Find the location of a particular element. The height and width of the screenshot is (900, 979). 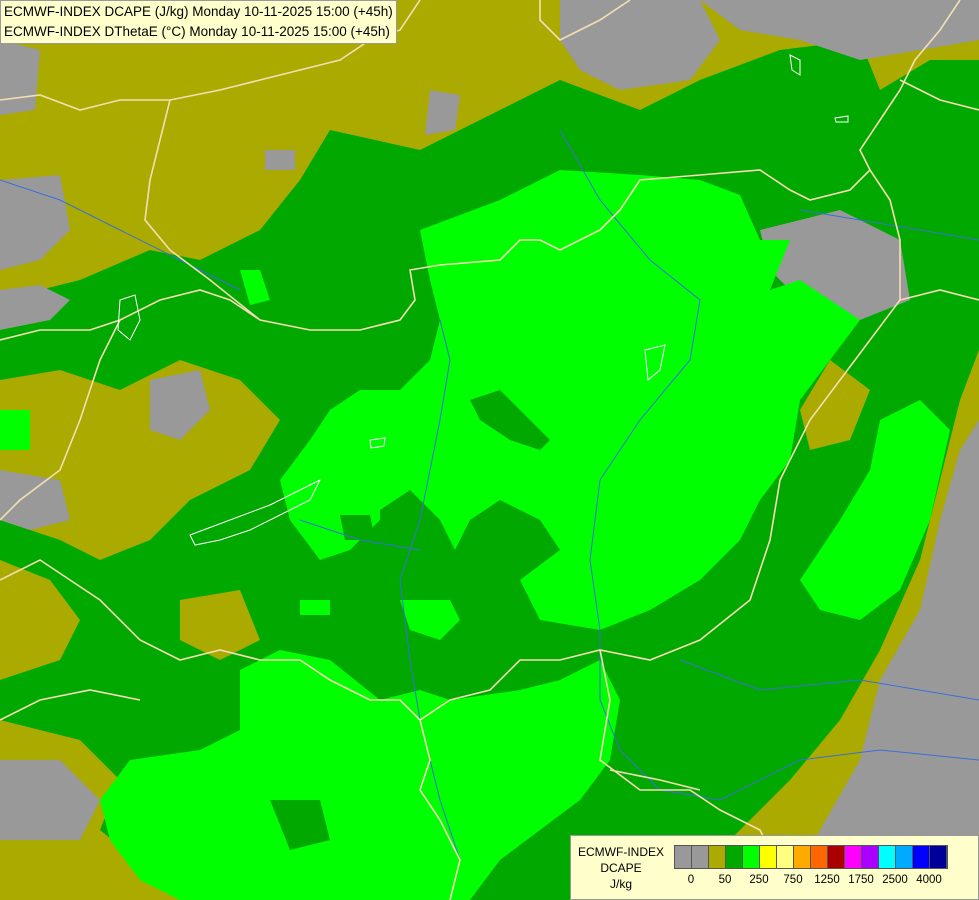

legend-tick-label: 2500 is located at coordinates (895, 880).